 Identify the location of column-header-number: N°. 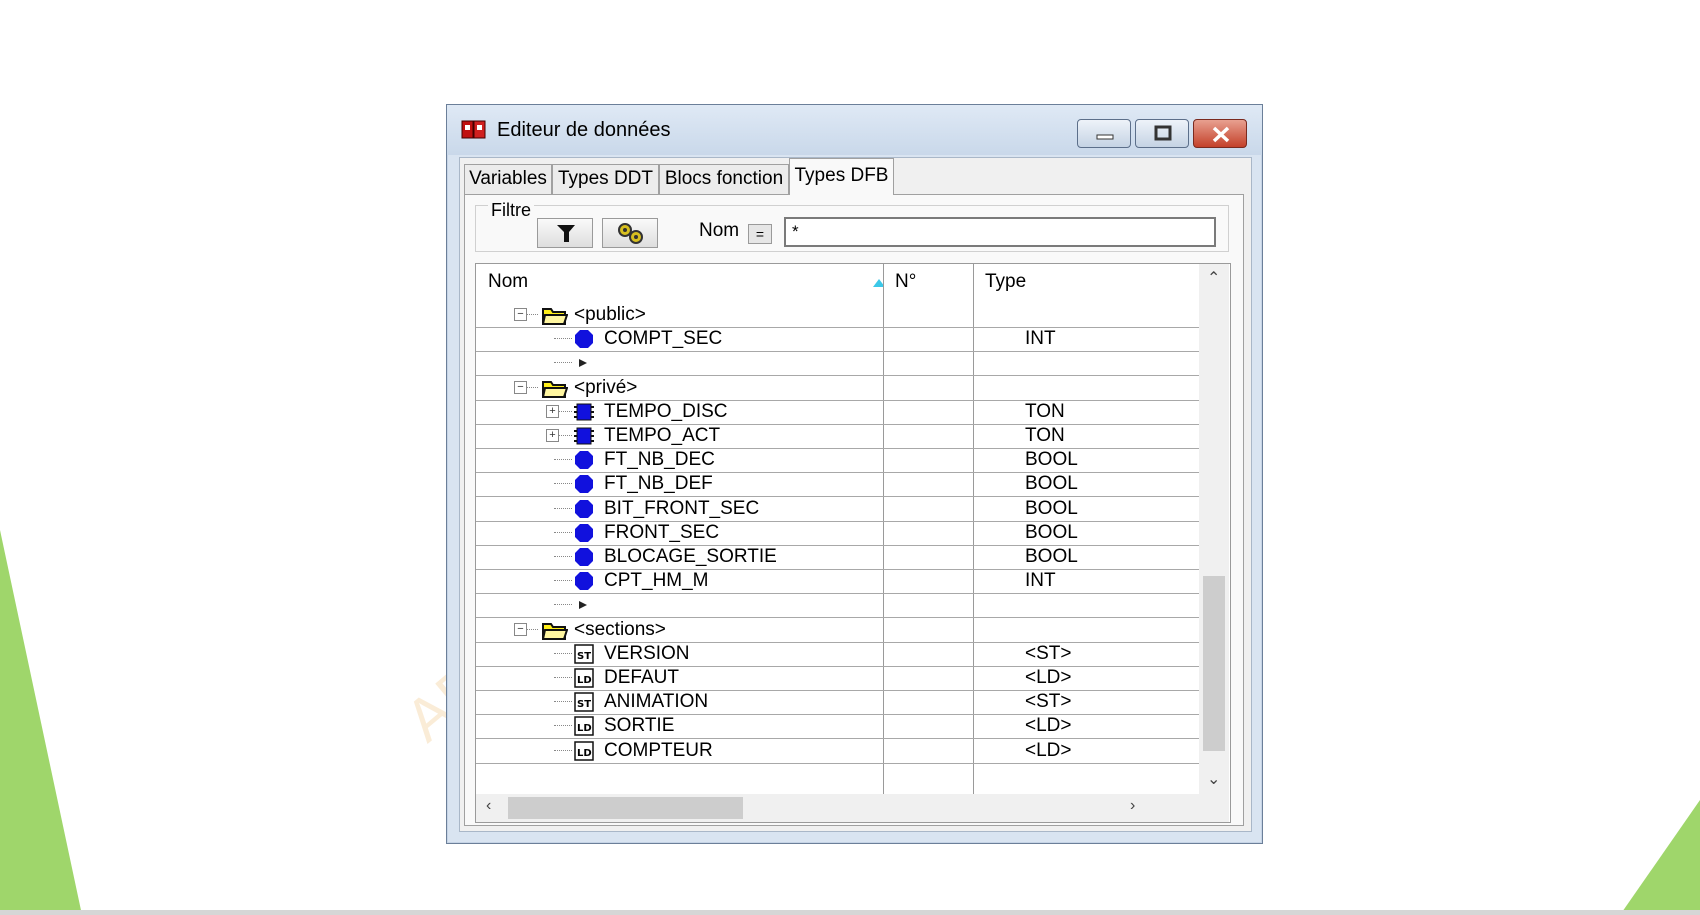
(928, 283).